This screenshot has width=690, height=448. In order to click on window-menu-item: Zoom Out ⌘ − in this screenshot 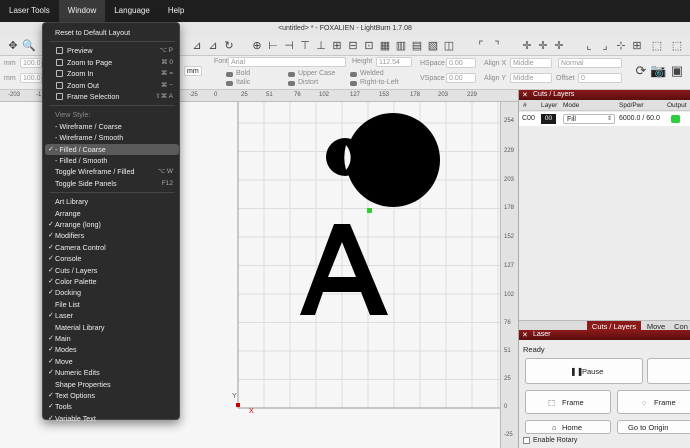, I will do `click(112, 85)`.